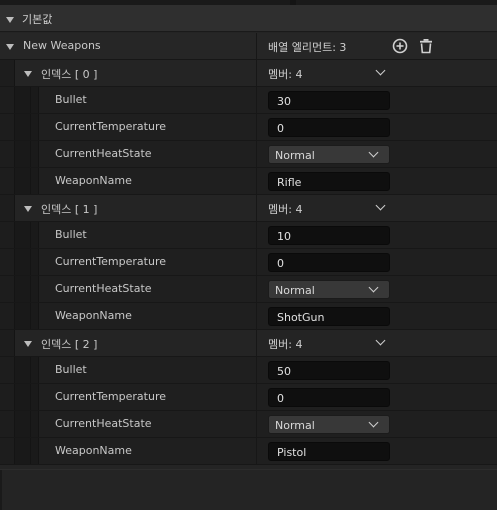 The image size is (497, 510). Describe the element at coordinates (248, 208) in the screenshot. I see `array-element-row: 인덱스 [ 1 ] 멤버: 4` at that location.